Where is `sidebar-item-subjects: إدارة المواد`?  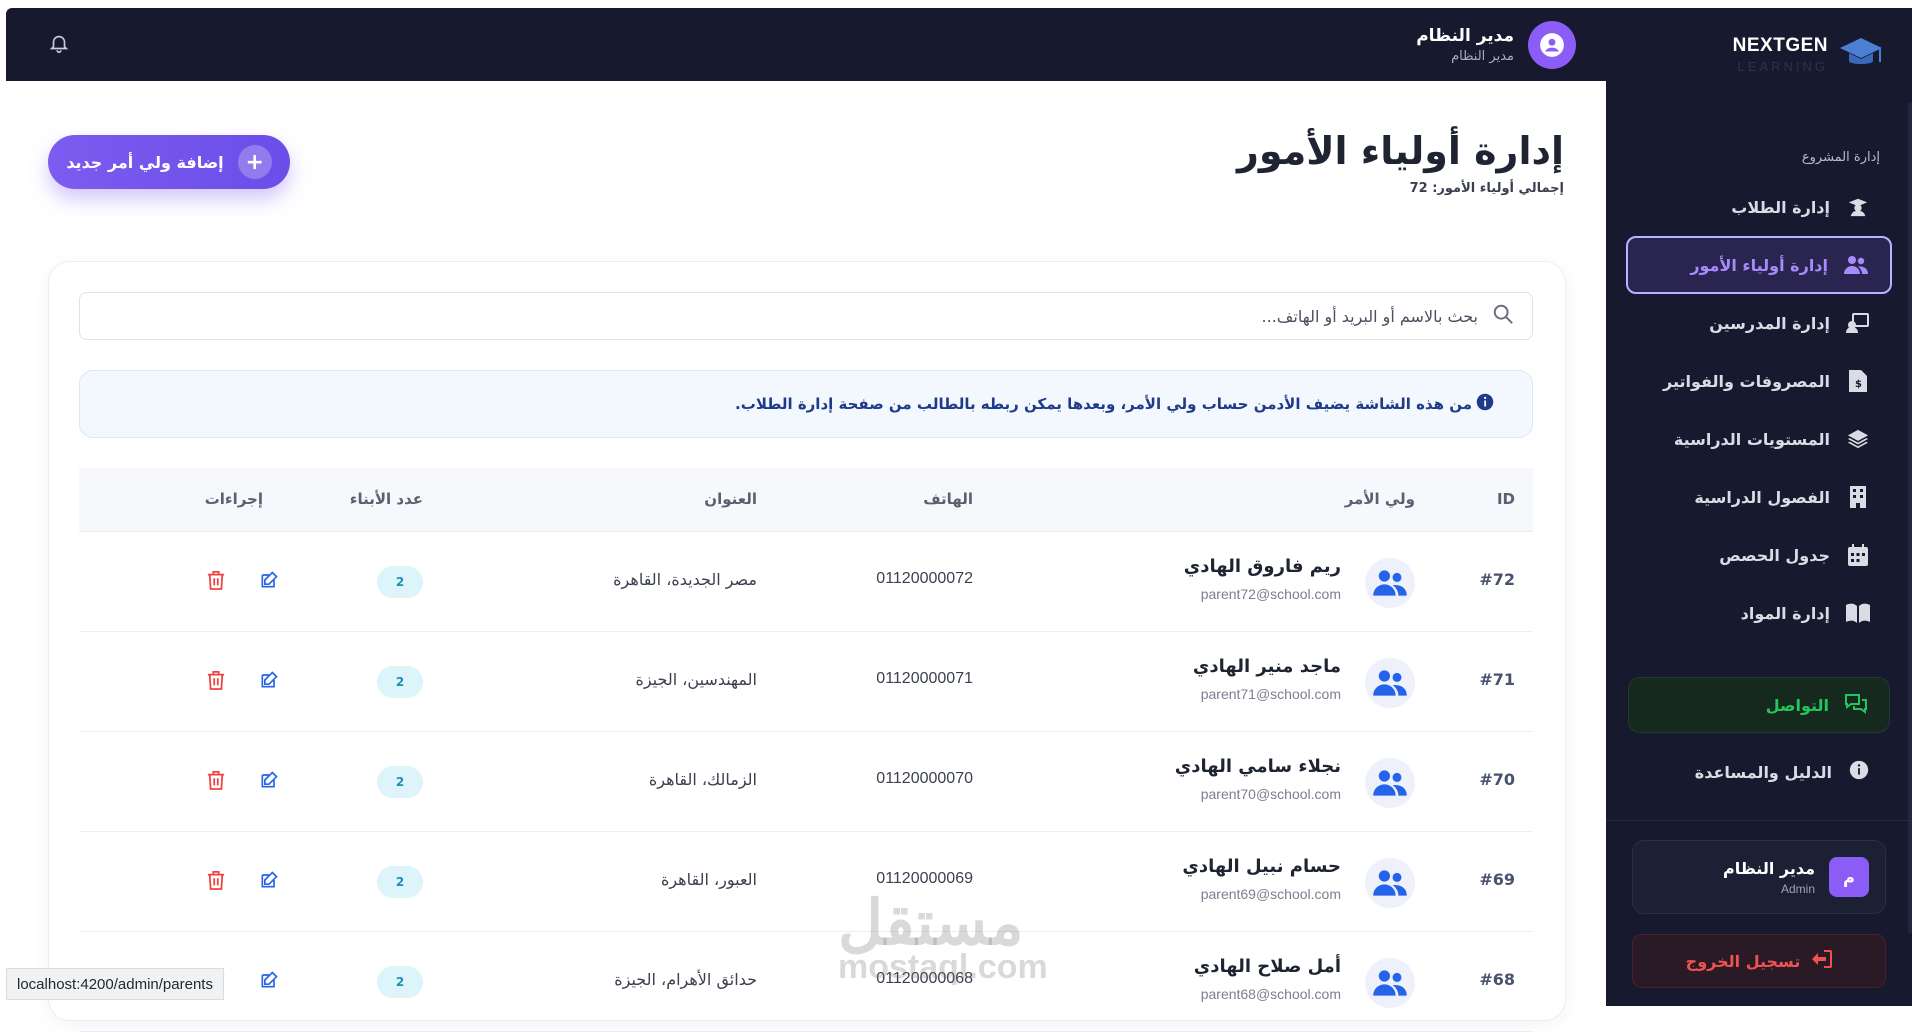
sidebar-item-subjects: إدارة المواد is located at coordinates (1759, 613).